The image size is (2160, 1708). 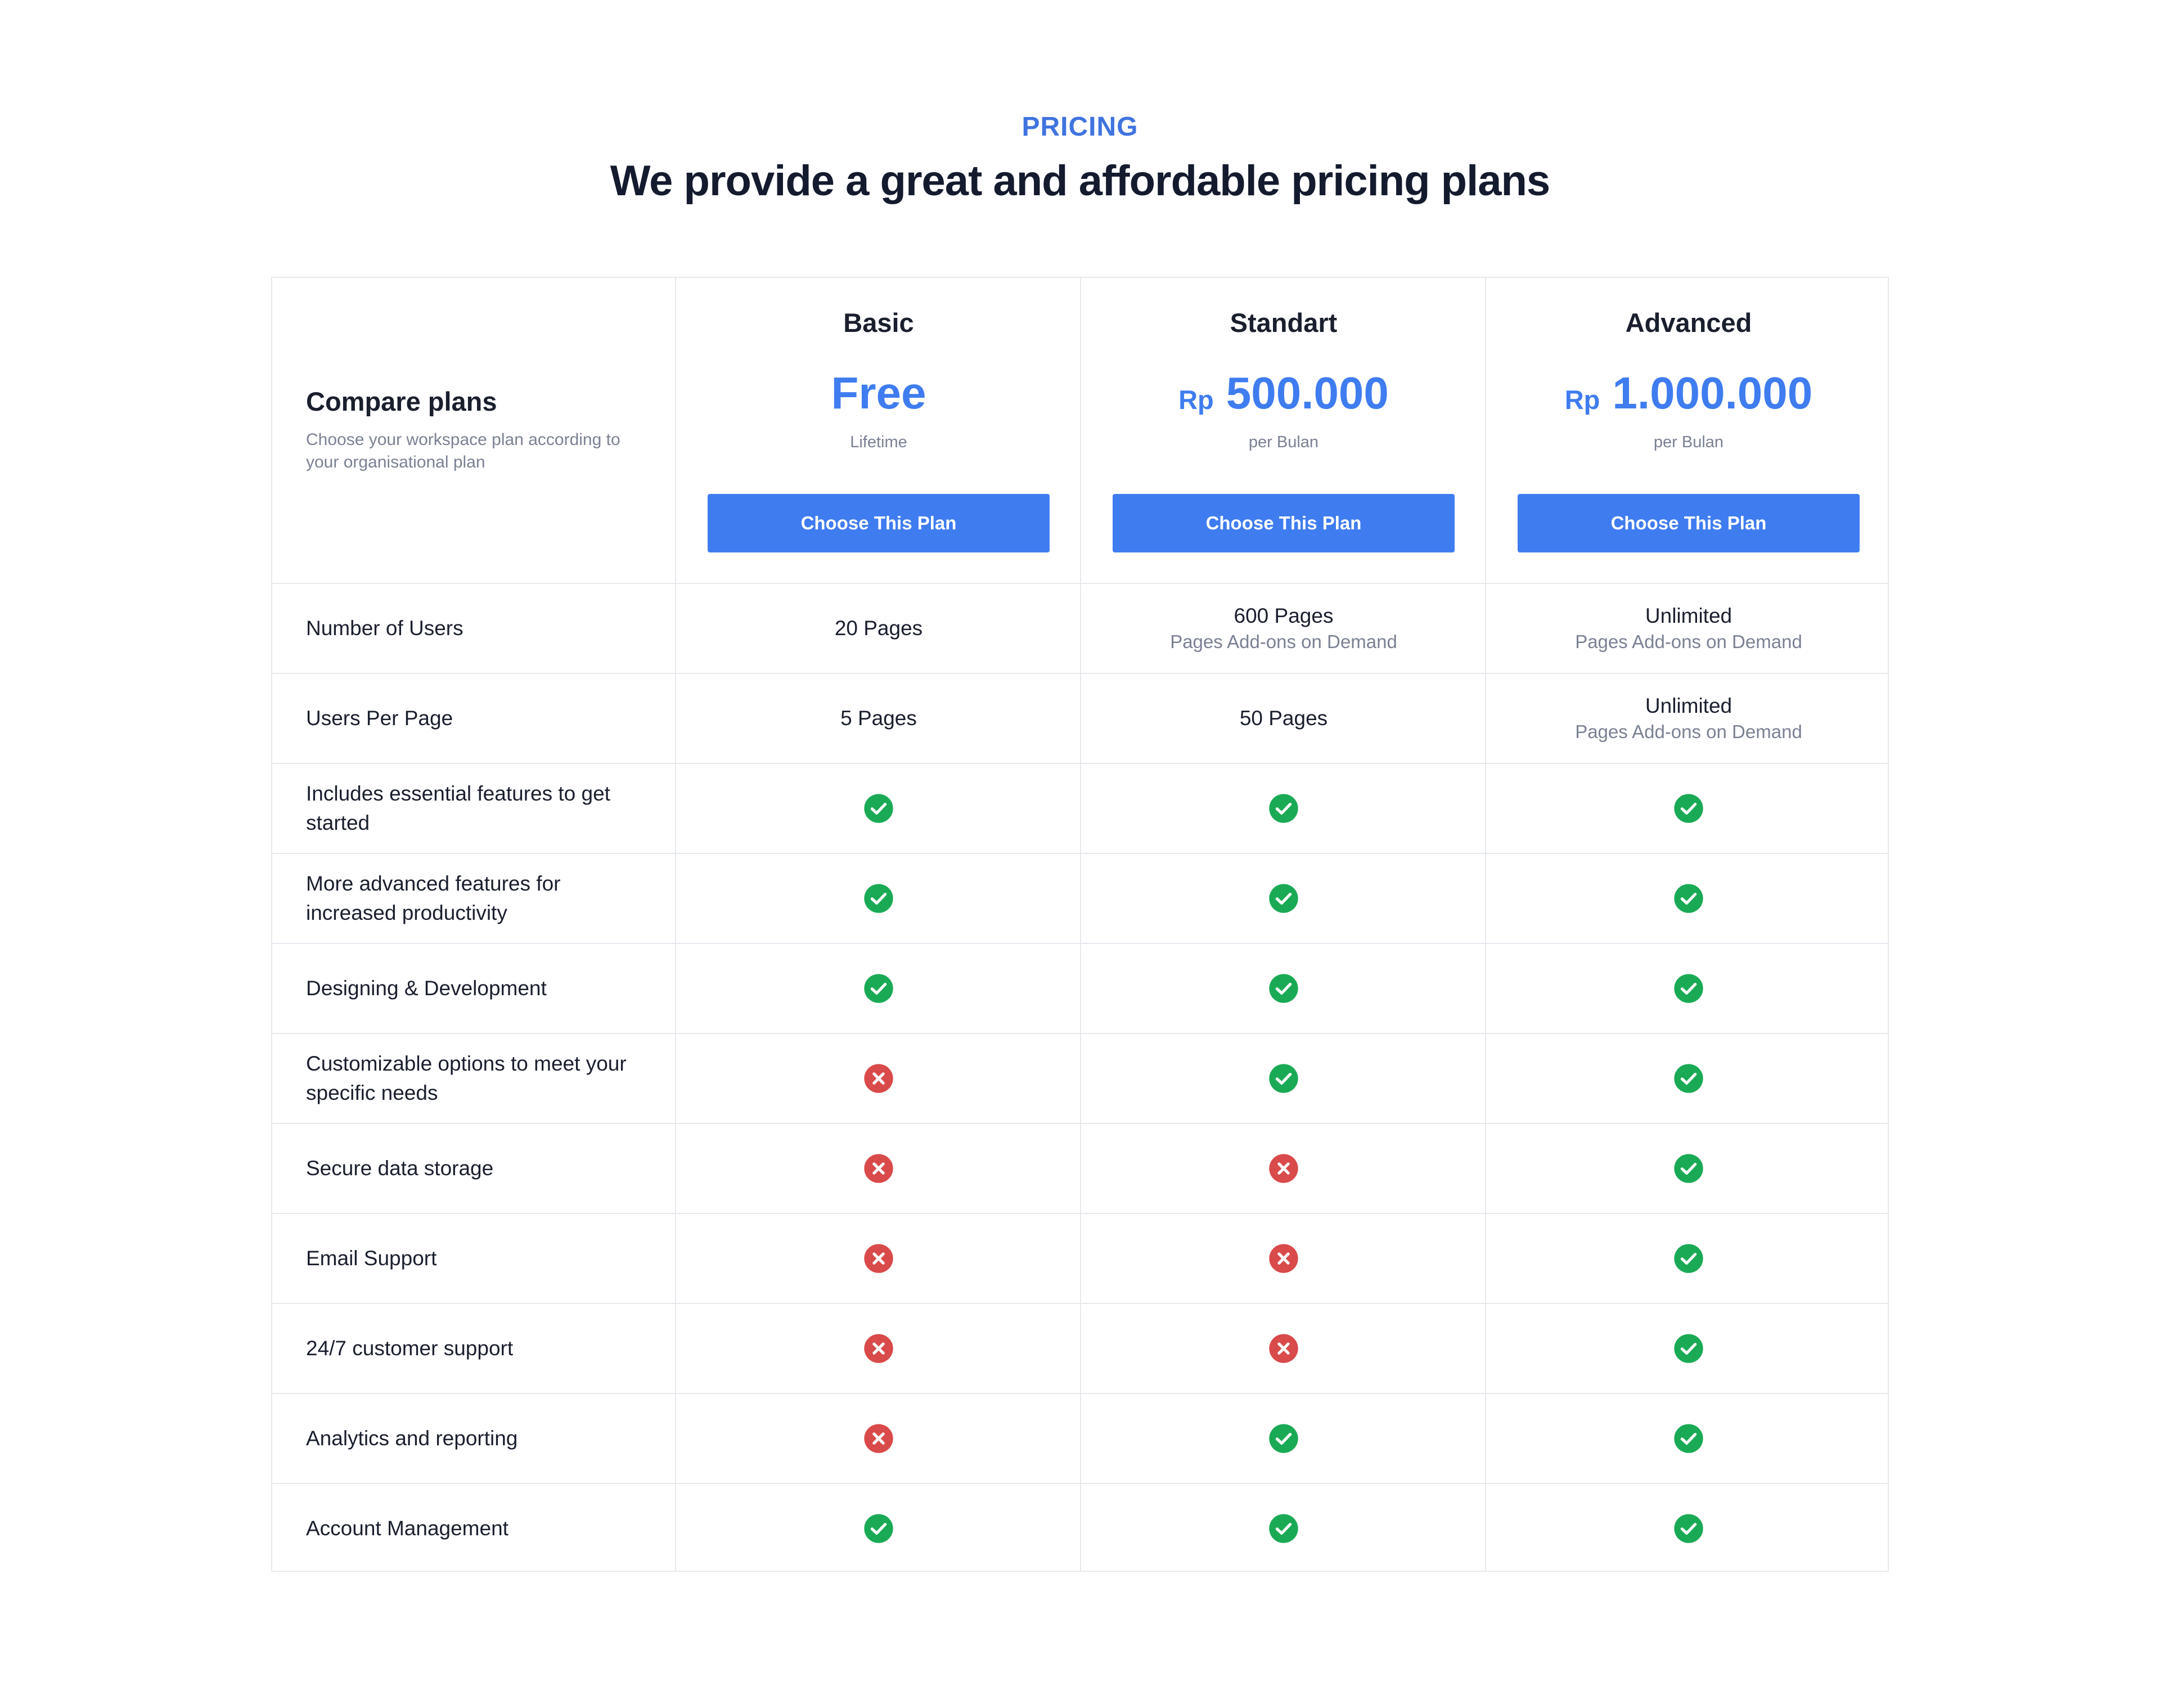 What do you see at coordinates (407, 1529) in the screenshot?
I see `feature-label: Account Management` at bounding box center [407, 1529].